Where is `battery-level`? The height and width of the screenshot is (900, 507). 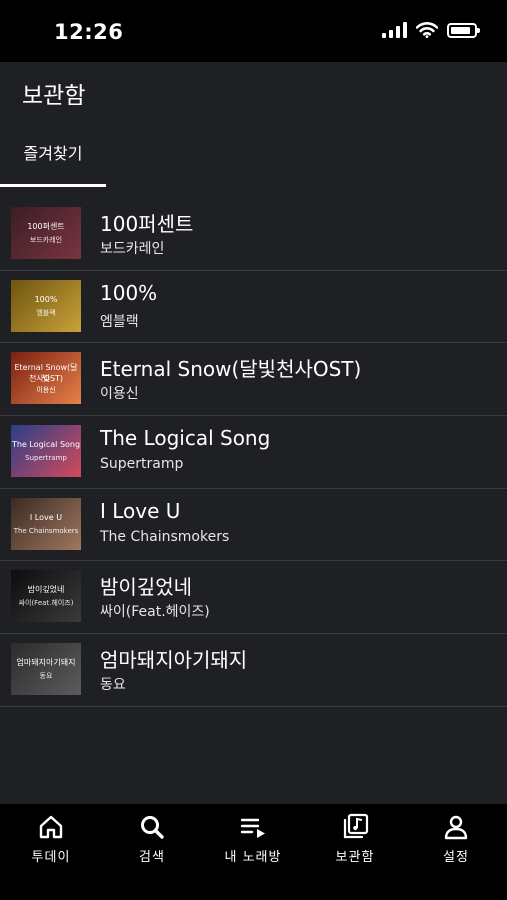 battery-level is located at coordinates (460, 30).